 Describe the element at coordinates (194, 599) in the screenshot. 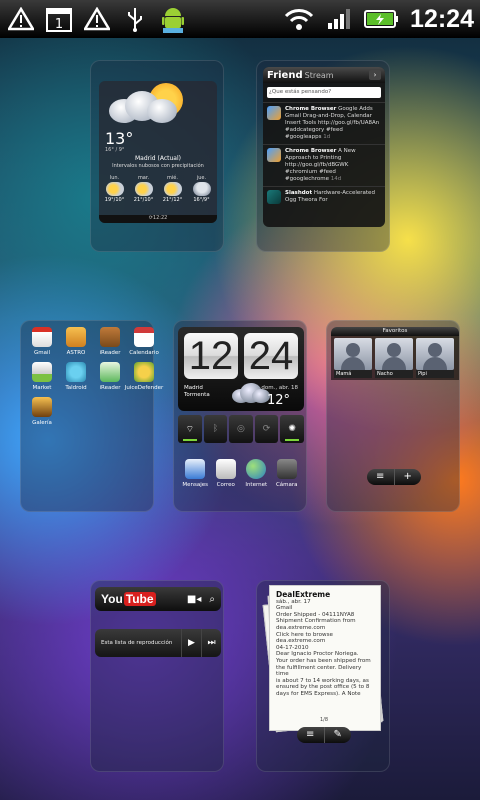

I see `video-camera-icon: ■◂` at that location.